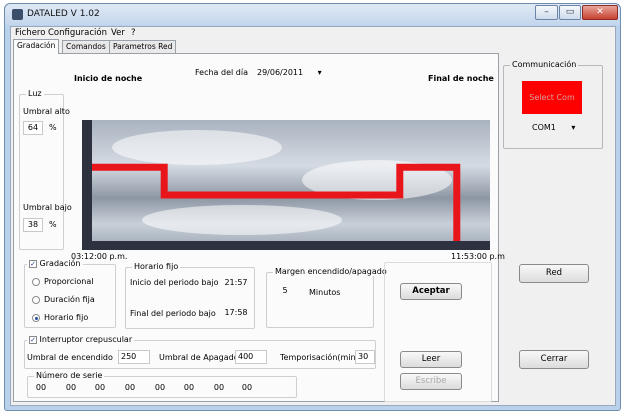  Describe the element at coordinates (36, 46) in the screenshot. I see `tab-gradacion: Gradación` at that location.